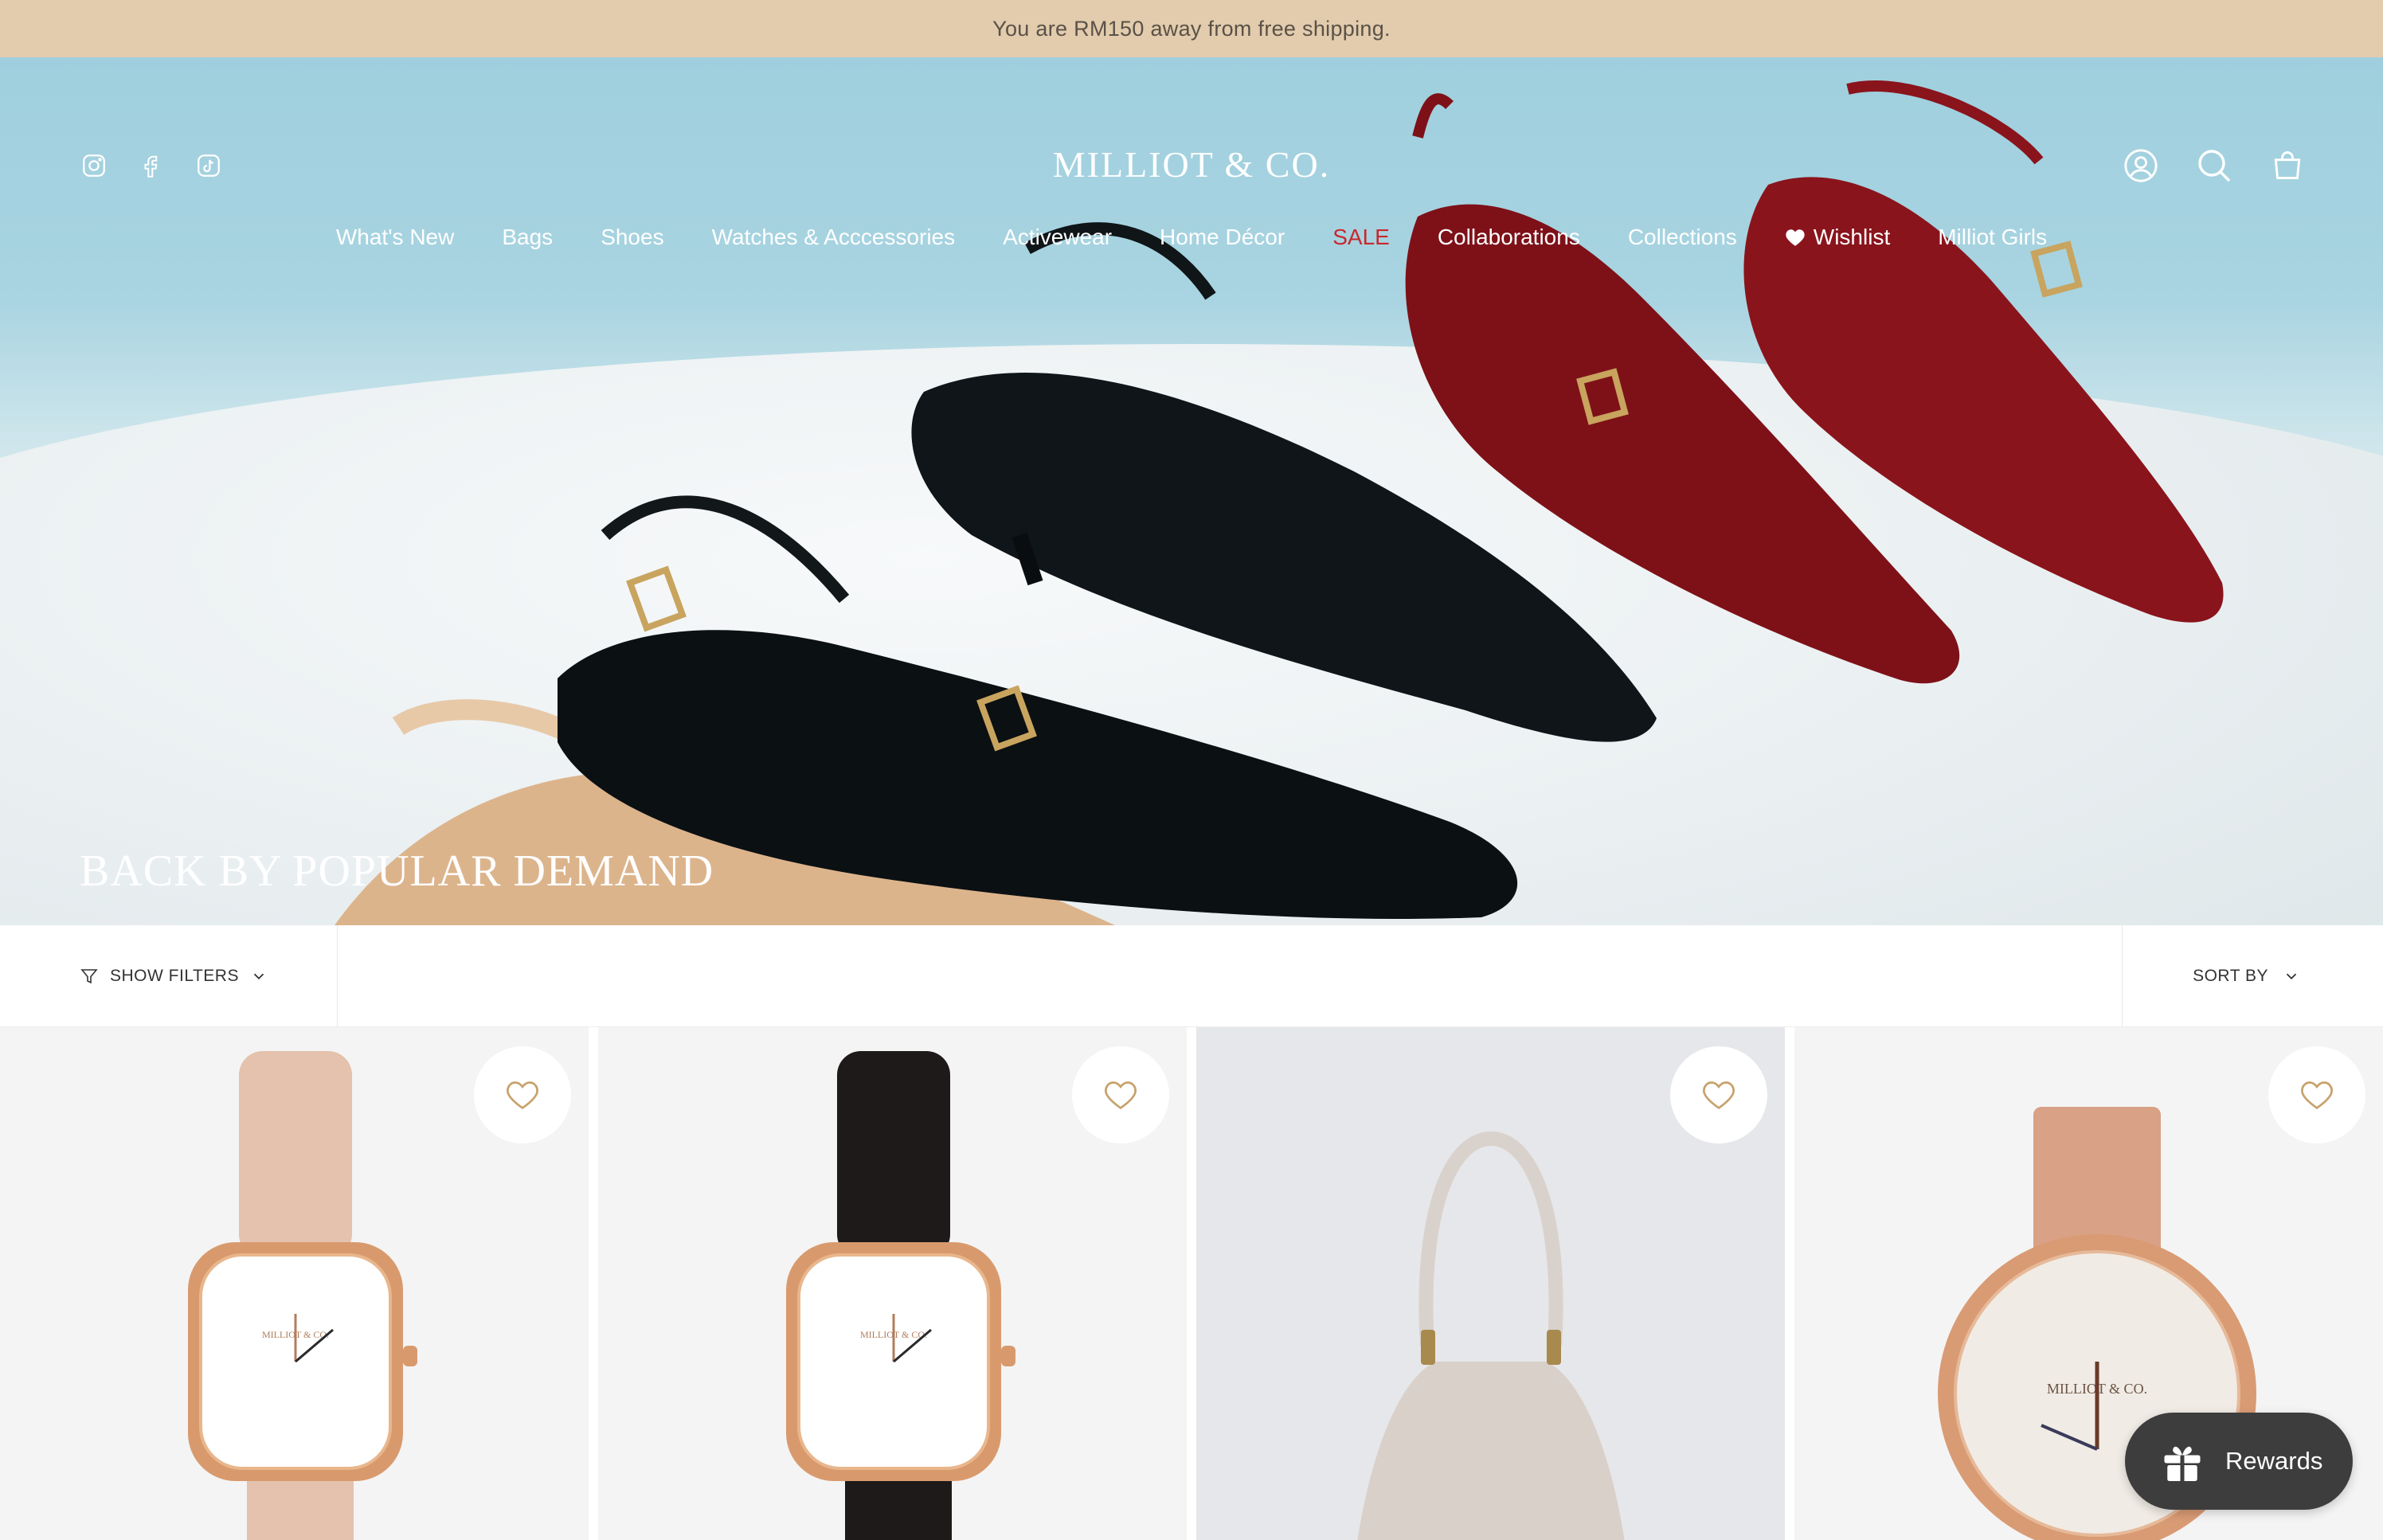 The width and height of the screenshot is (2383, 1540). Describe the element at coordinates (1795, 237) in the screenshot. I see `heart-icon` at that location.